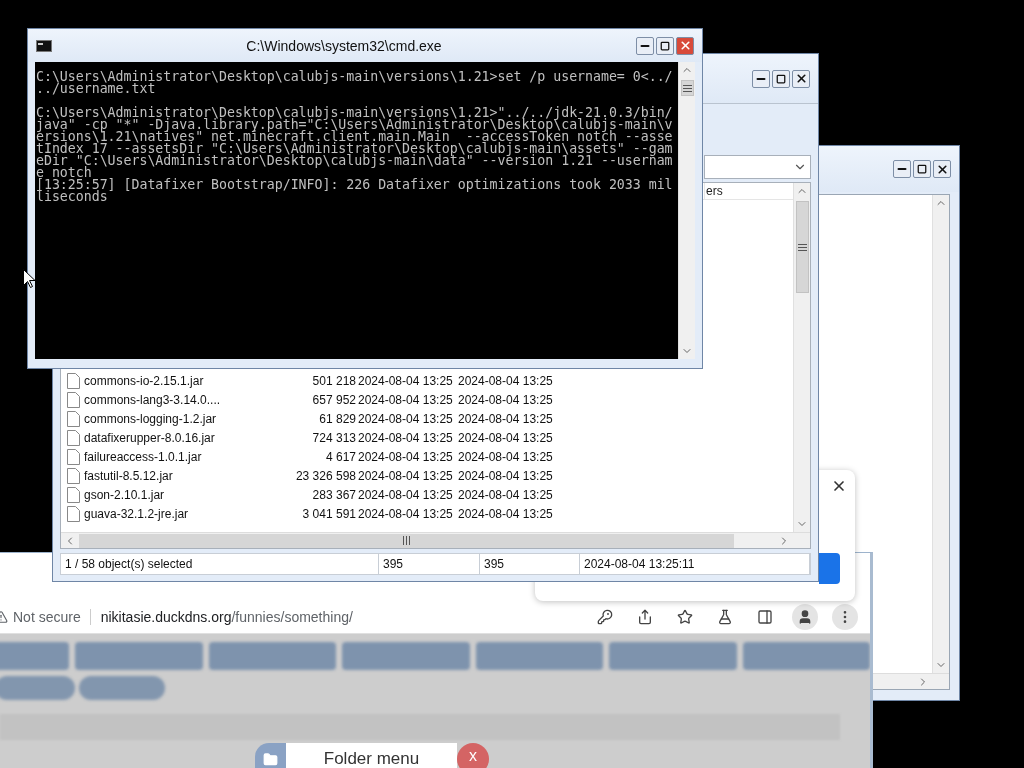  I want to click on console-line: C:\Users\Administrator\Desktop\calubjs-main\versions\1.21>set /p username= 0<../, so click(355, 77).